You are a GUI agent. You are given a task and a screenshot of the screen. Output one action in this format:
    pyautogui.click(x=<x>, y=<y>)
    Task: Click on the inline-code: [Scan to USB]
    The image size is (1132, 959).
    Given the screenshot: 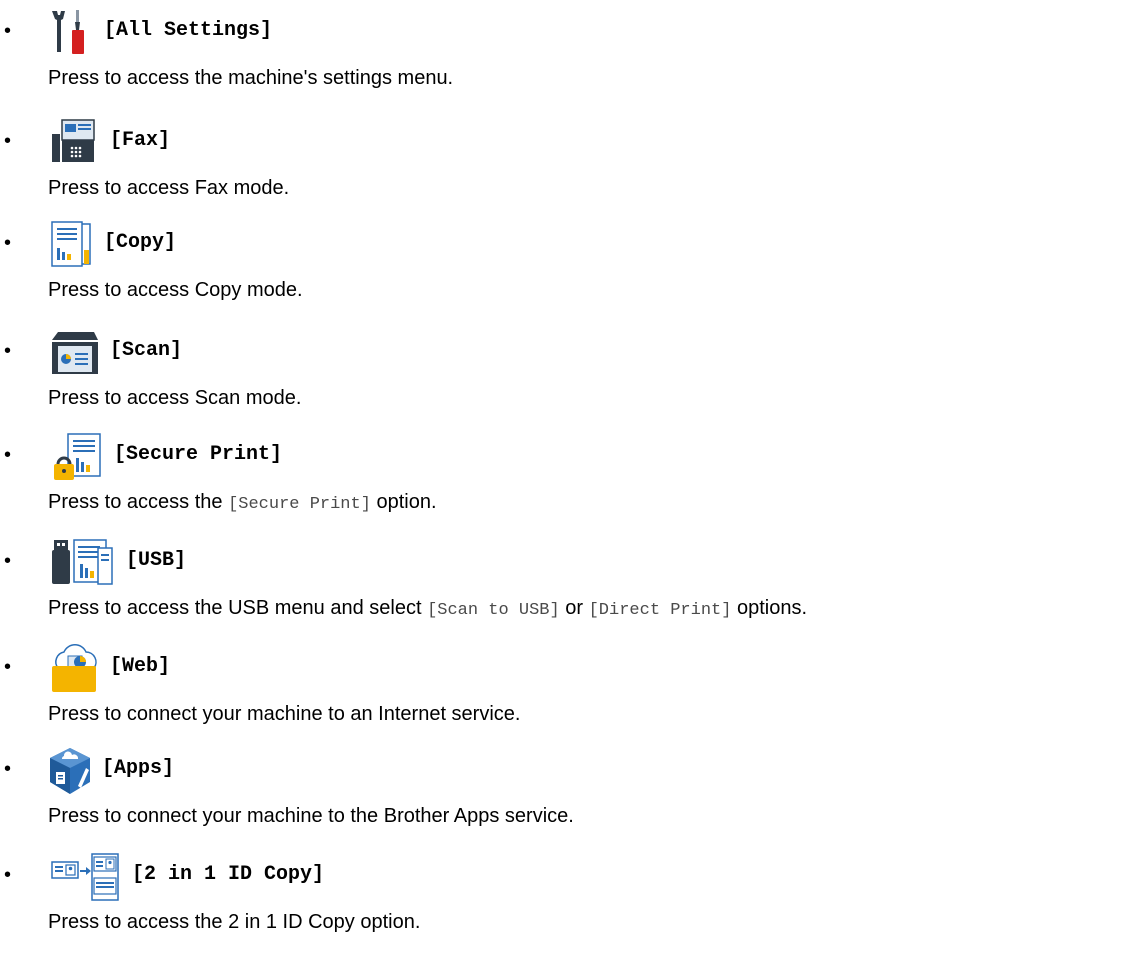 What is the action you would take?
    pyautogui.click(x=493, y=610)
    